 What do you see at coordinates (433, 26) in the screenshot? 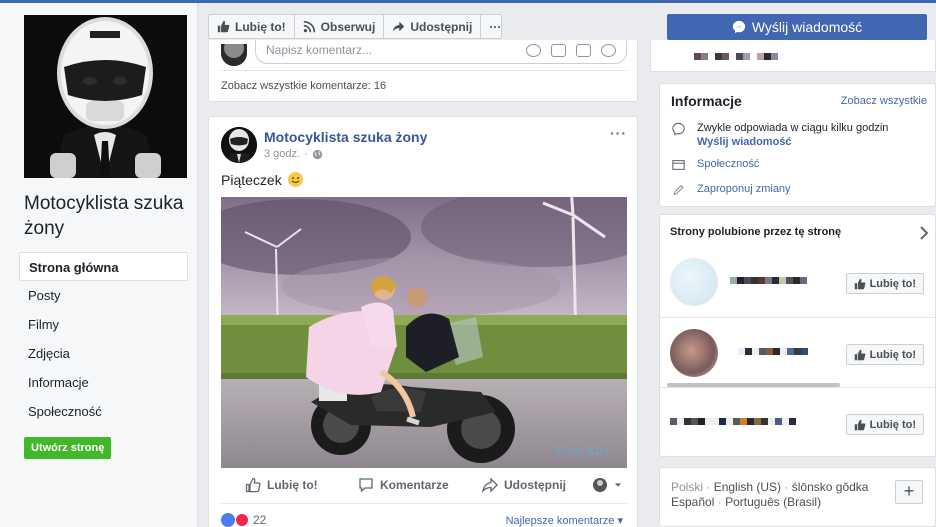
I see `share-page-button: Udostępnij` at bounding box center [433, 26].